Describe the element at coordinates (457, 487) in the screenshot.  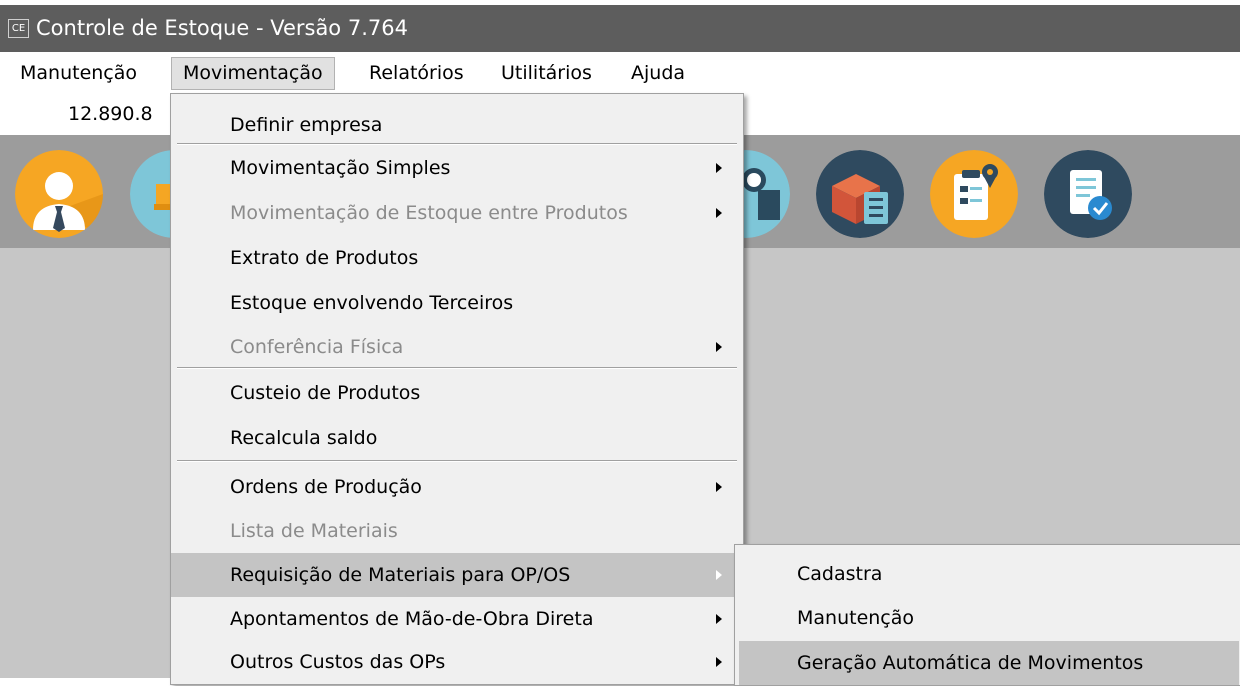
I see `menu-item-ordens-producao: Ordens de Produção` at that location.